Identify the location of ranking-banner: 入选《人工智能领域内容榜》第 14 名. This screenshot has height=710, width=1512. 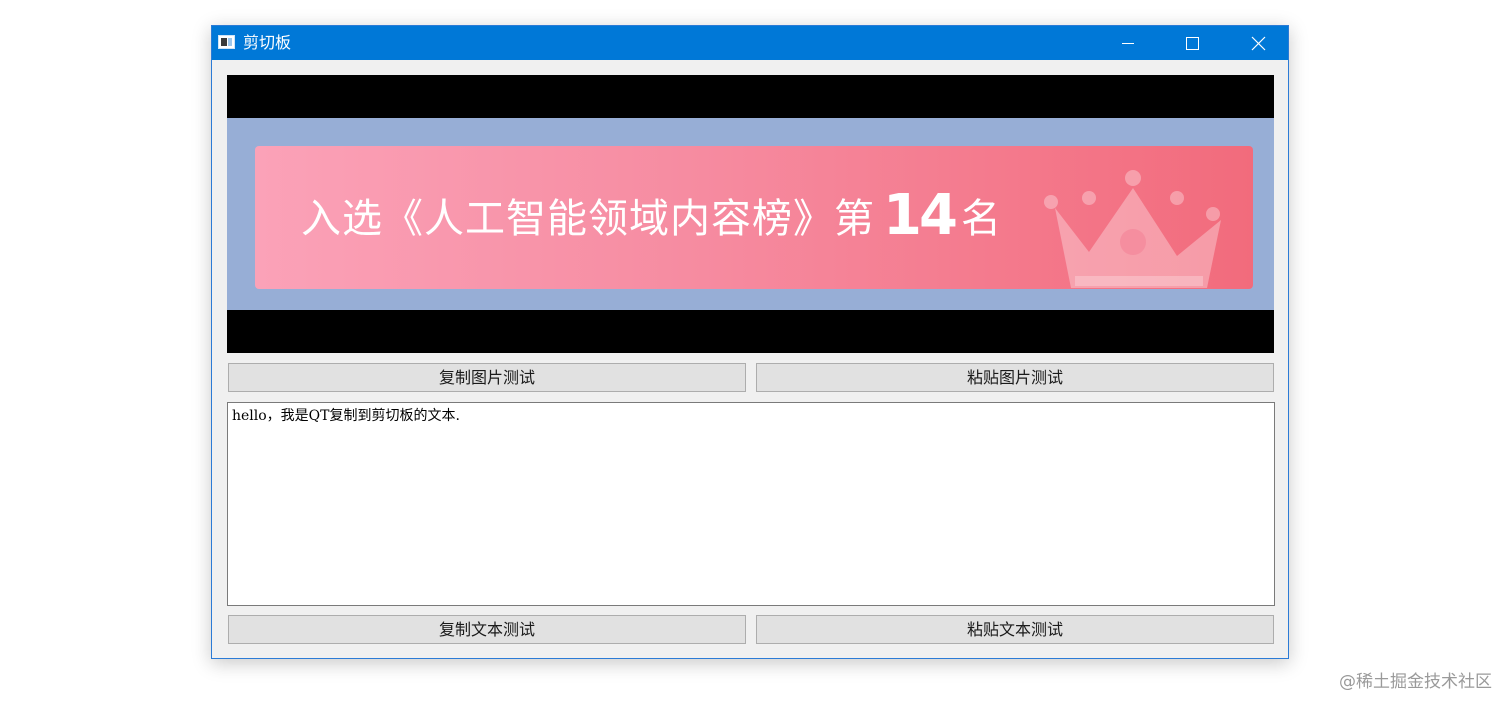
(754, 217).